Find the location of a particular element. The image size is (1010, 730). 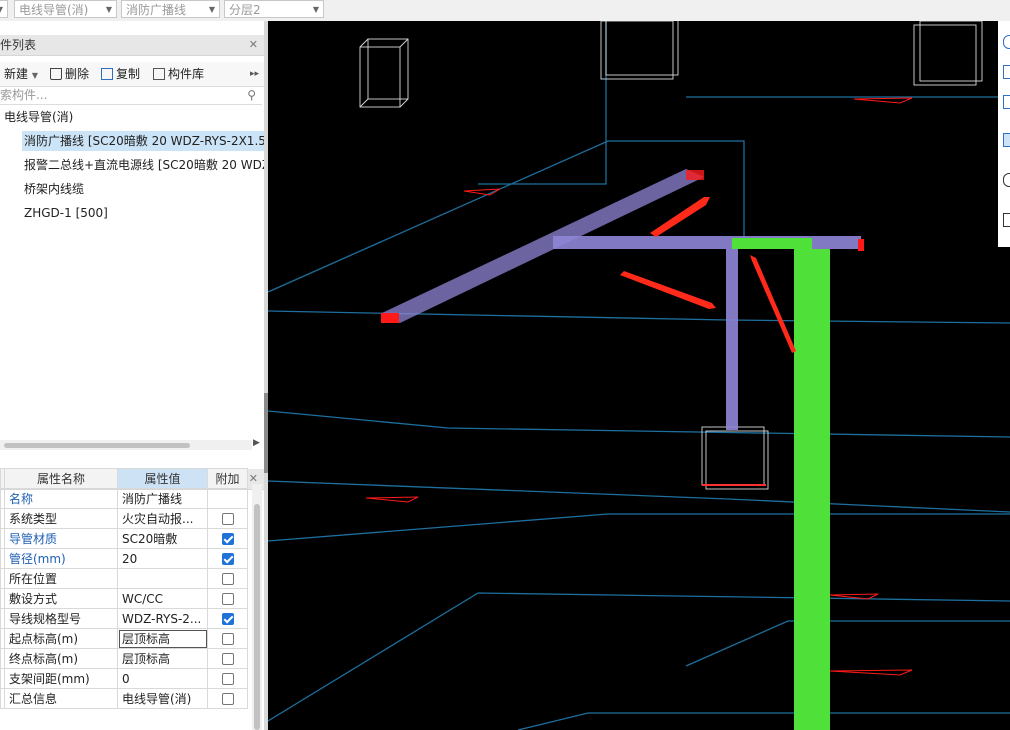

property-name: 名称 is located at coordinates (61, 498).